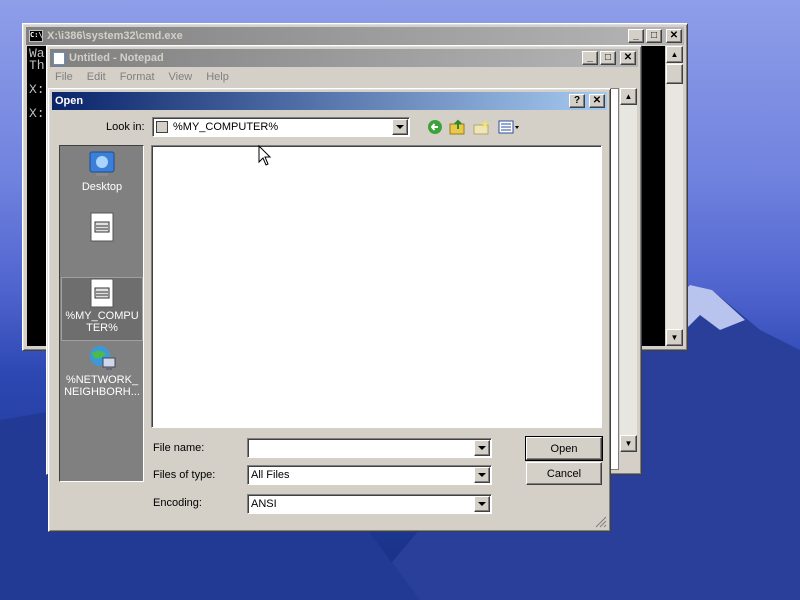  Describe the element at coordinates (344, 77) in the screenshot. I see `notepad-menubar: File Edit Format View Help` at that location.